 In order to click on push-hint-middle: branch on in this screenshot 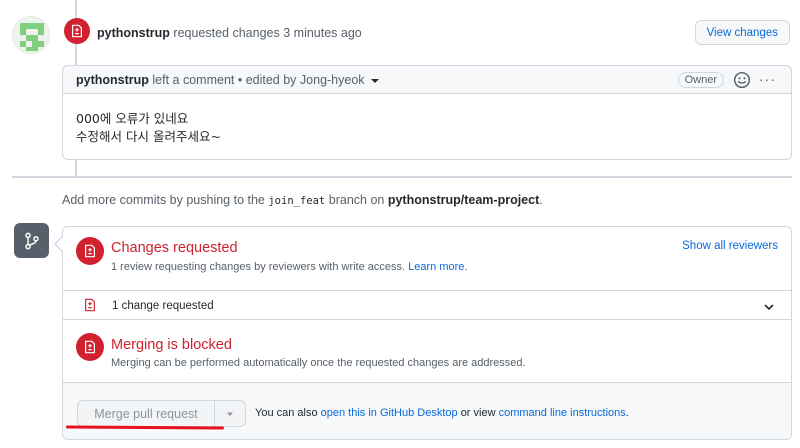, I will do `click(356, 200)`.